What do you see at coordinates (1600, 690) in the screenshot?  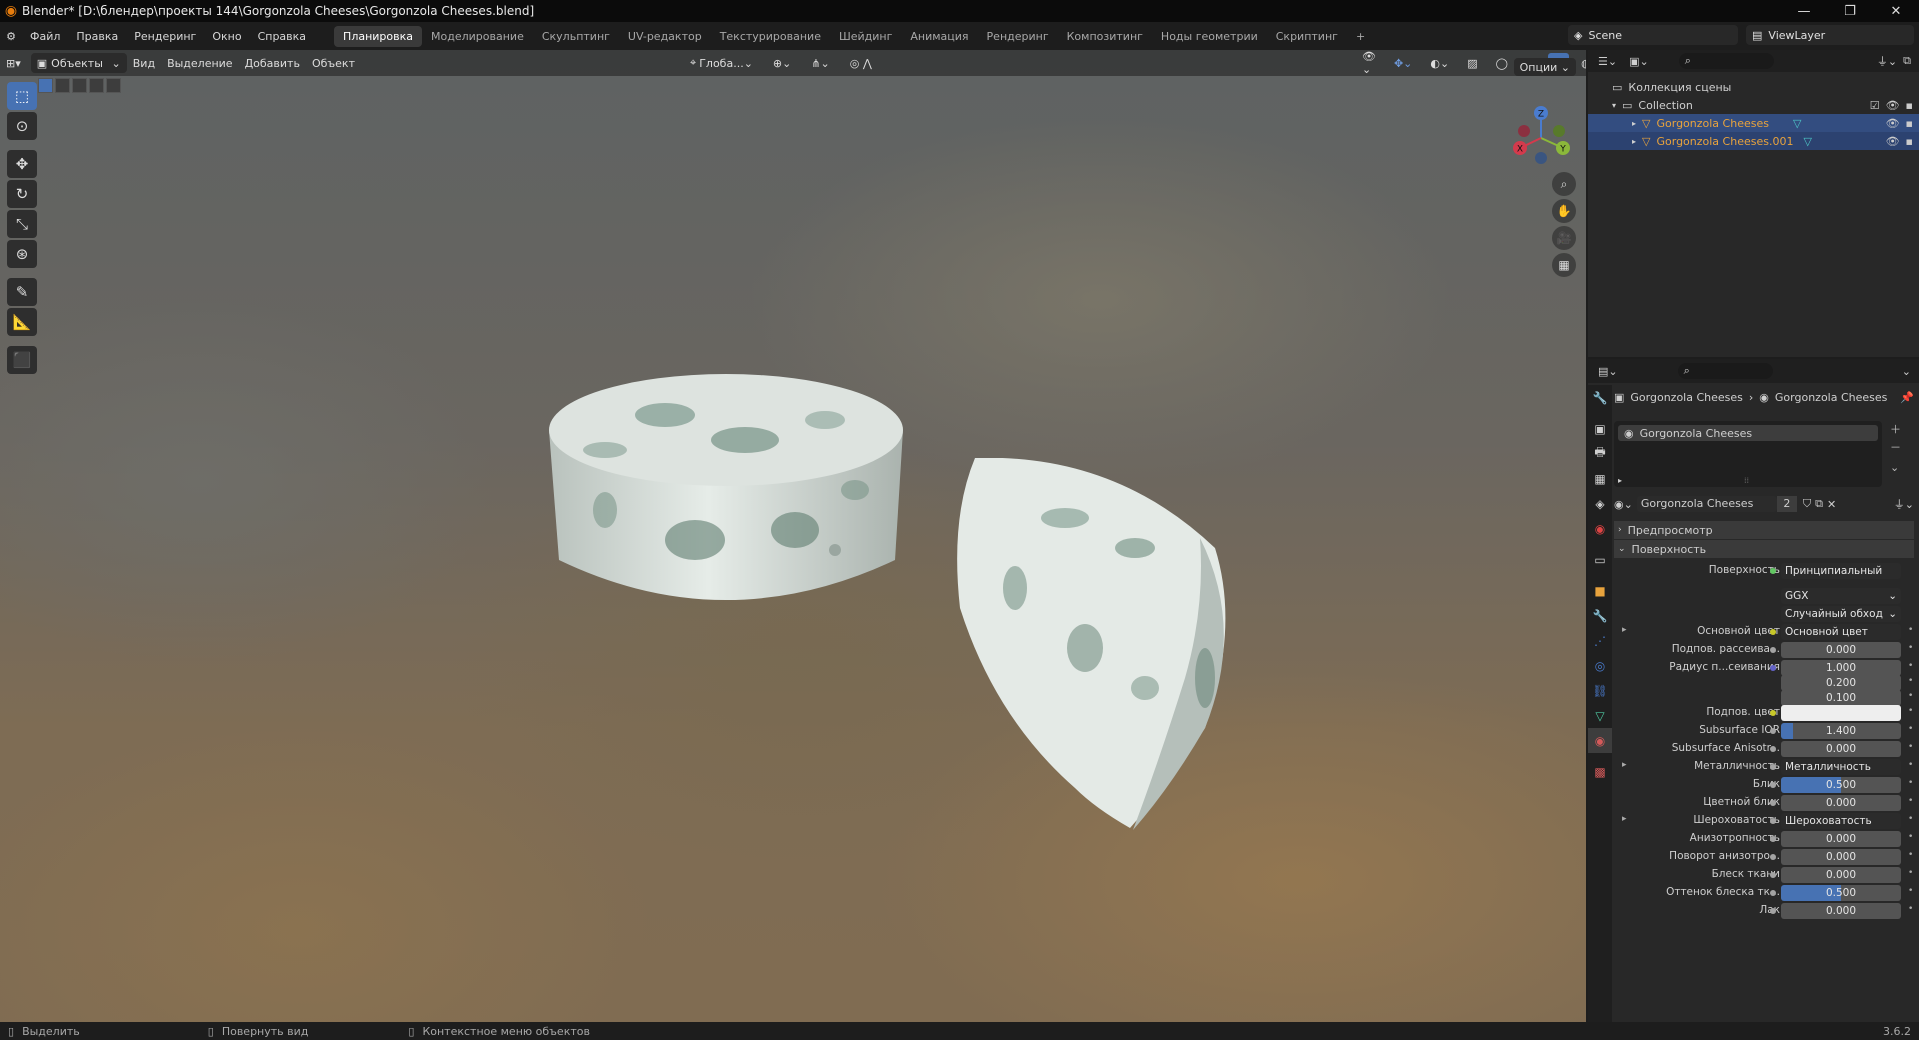 I see `constraints-tab-icon: ⛓` at bounding box center [1600, 690].